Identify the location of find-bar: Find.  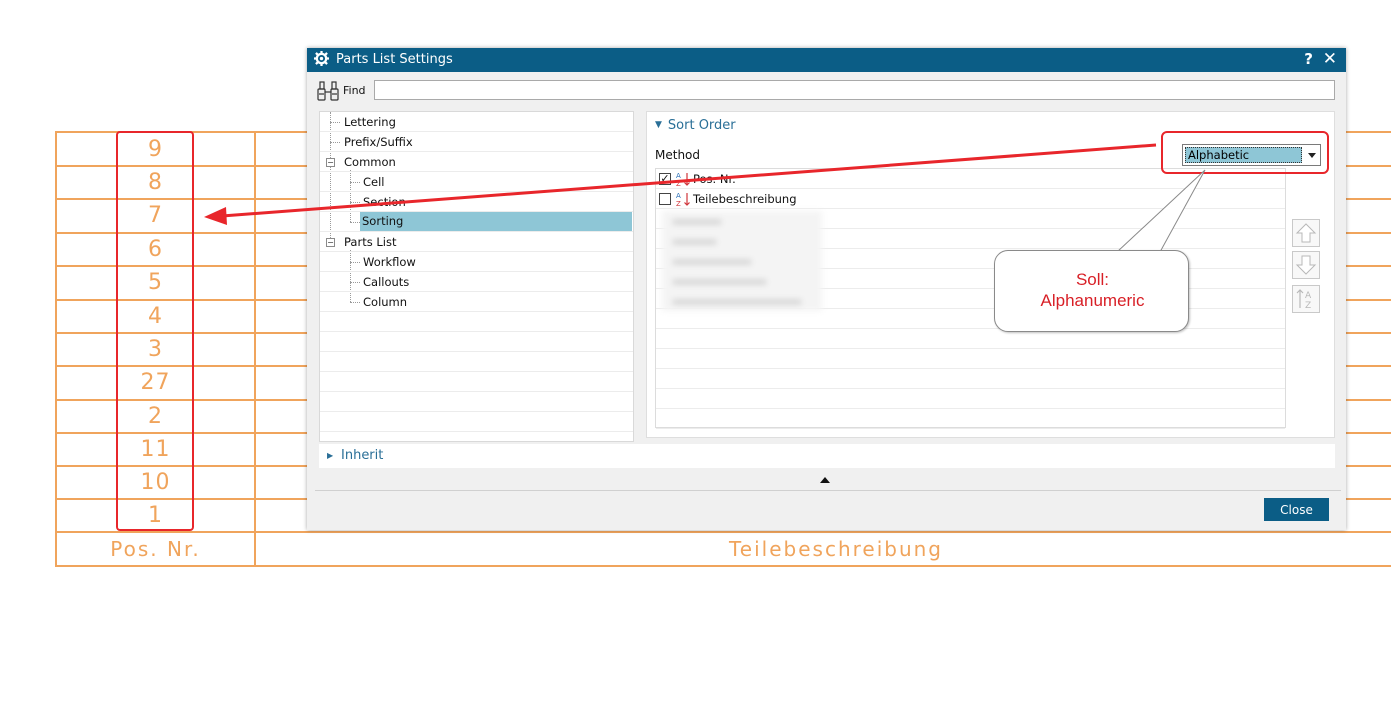
(826, 91).